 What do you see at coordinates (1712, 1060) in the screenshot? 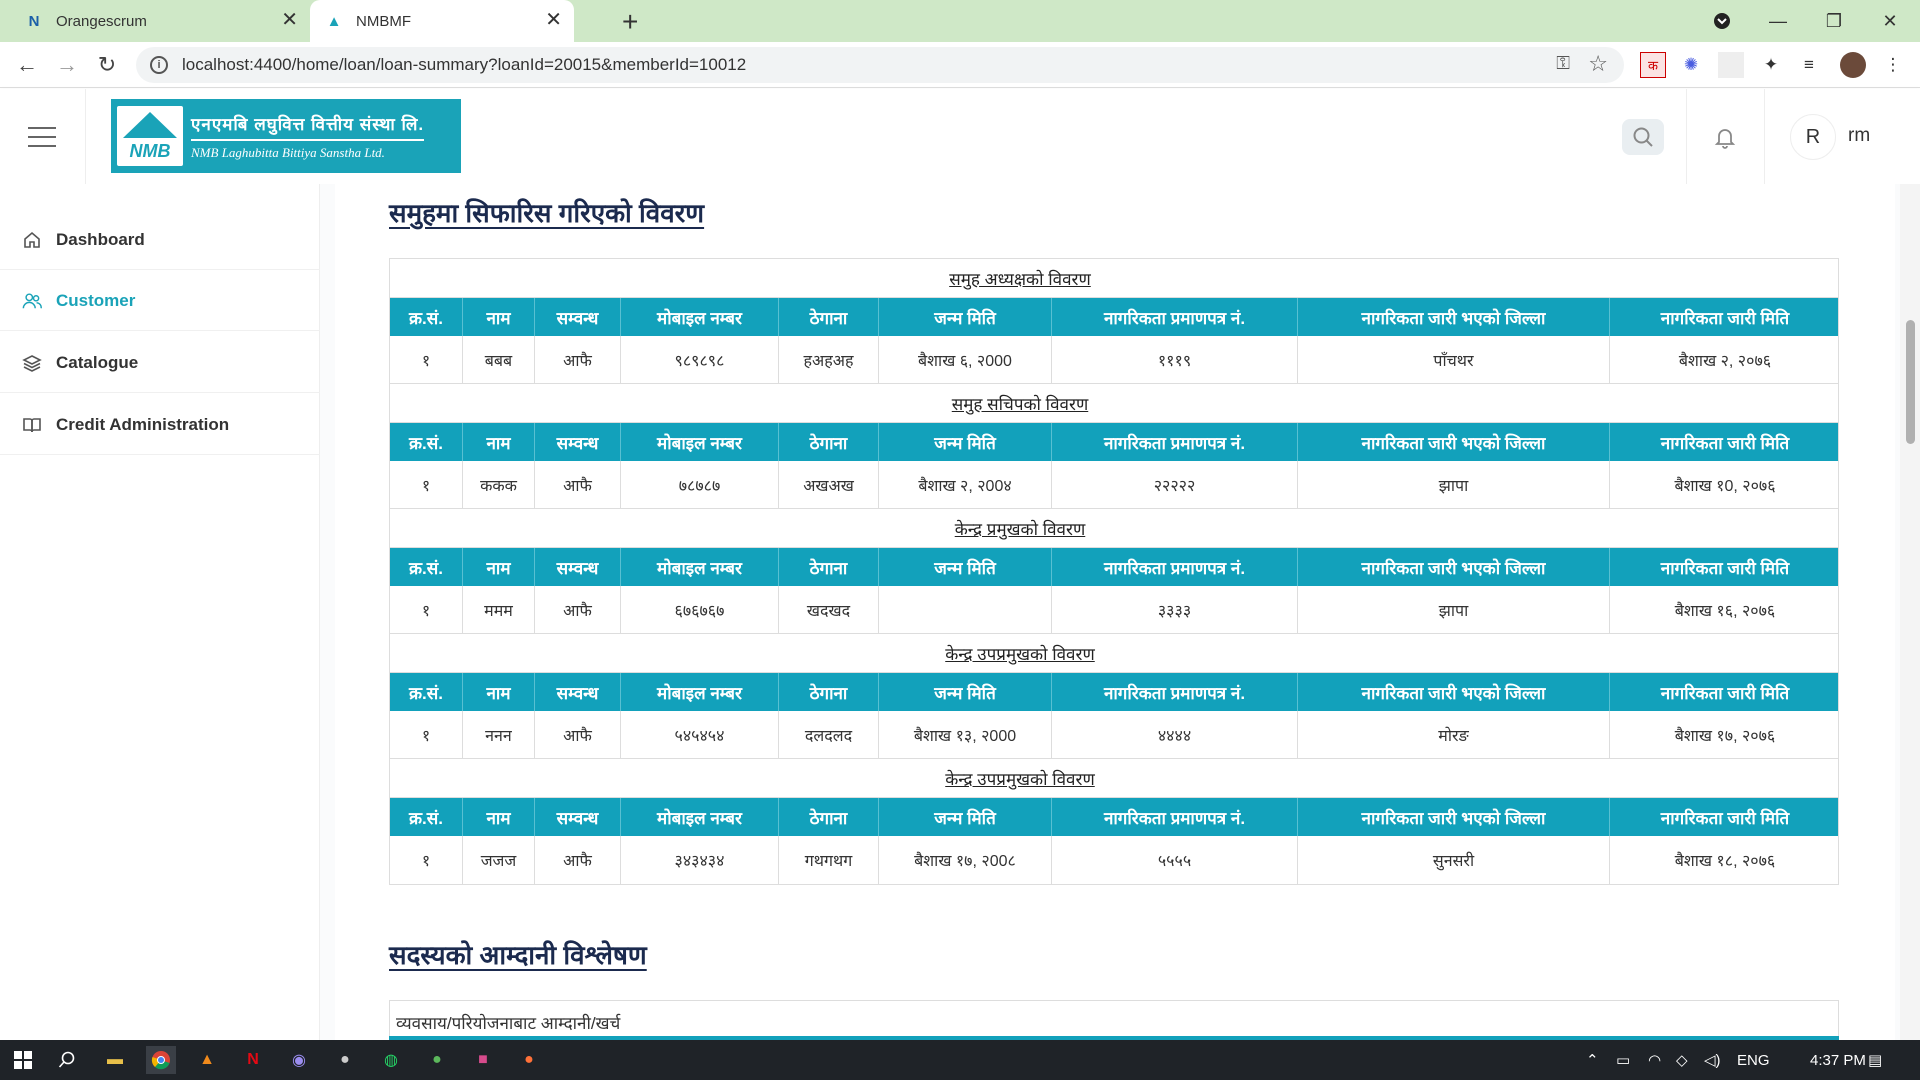
I see `volume-icon: ◁)` at bounding box center [1712, 1060].